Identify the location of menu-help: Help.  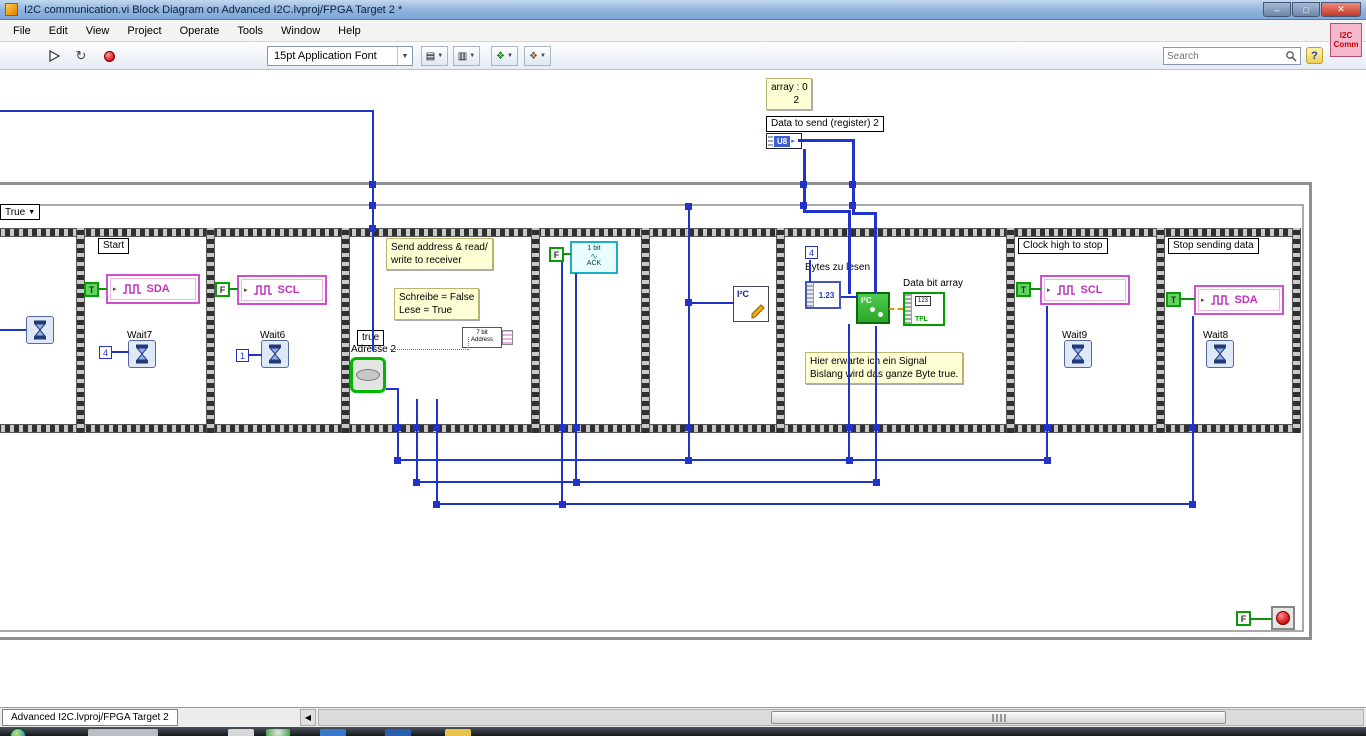
(349, 31).